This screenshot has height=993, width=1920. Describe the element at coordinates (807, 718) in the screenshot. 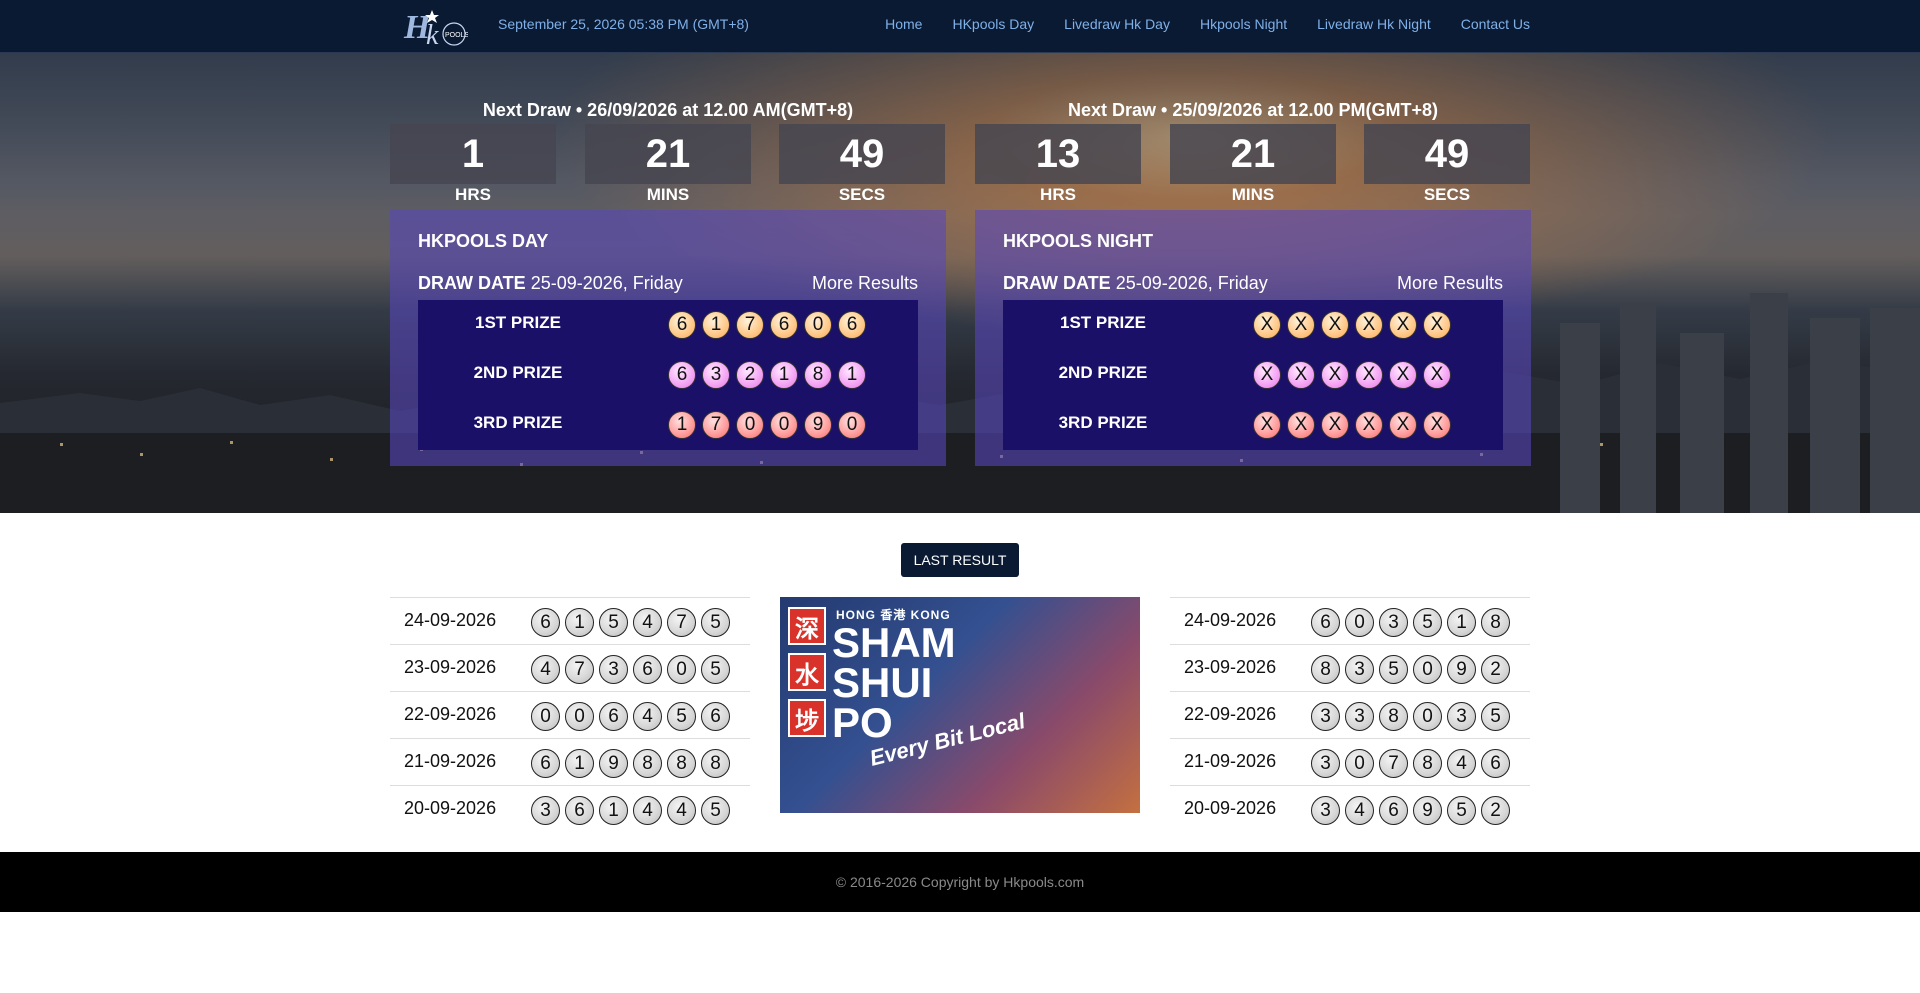

I see `promo-stamp: 埗` at that location.